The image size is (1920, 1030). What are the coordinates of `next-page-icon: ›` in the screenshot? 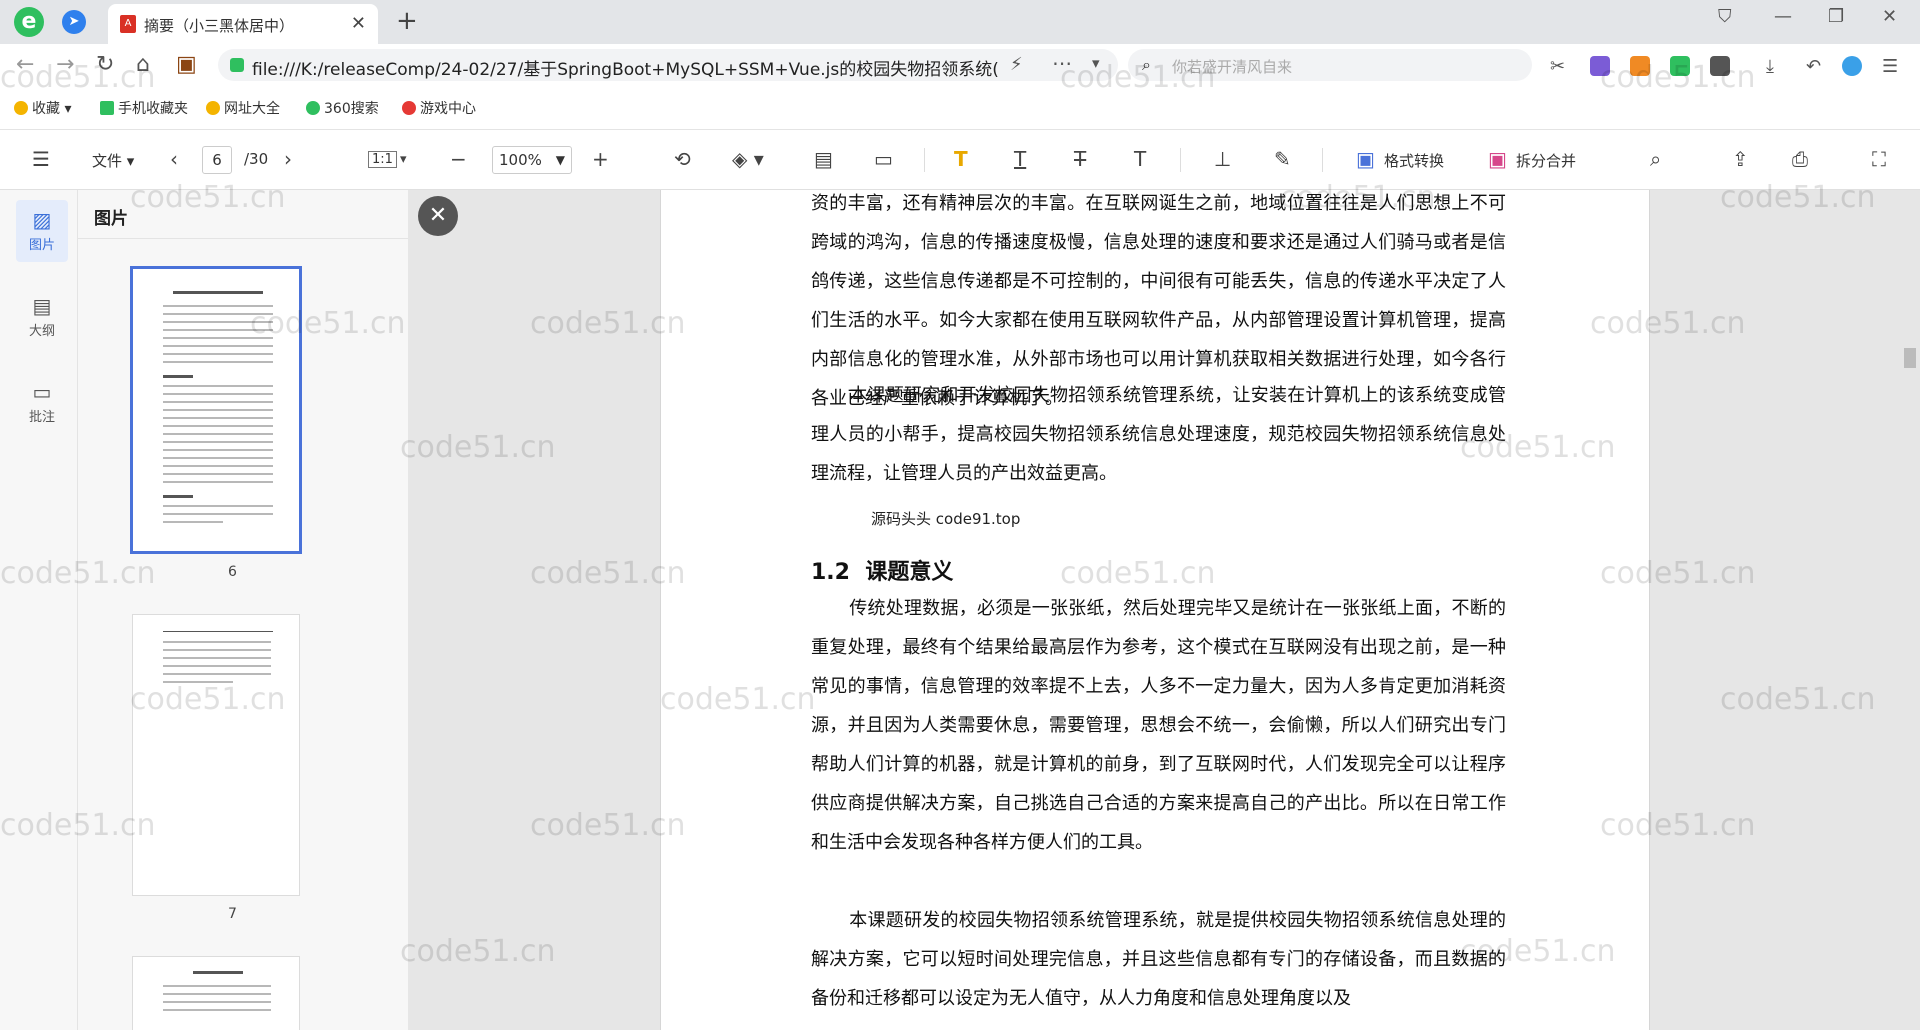 It's located at (288, 159).